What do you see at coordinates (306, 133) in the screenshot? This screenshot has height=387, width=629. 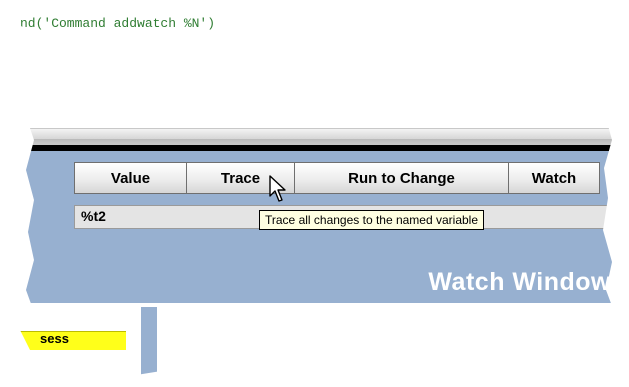 I see `editor-scrollbar` at bounding box center [306, 133].